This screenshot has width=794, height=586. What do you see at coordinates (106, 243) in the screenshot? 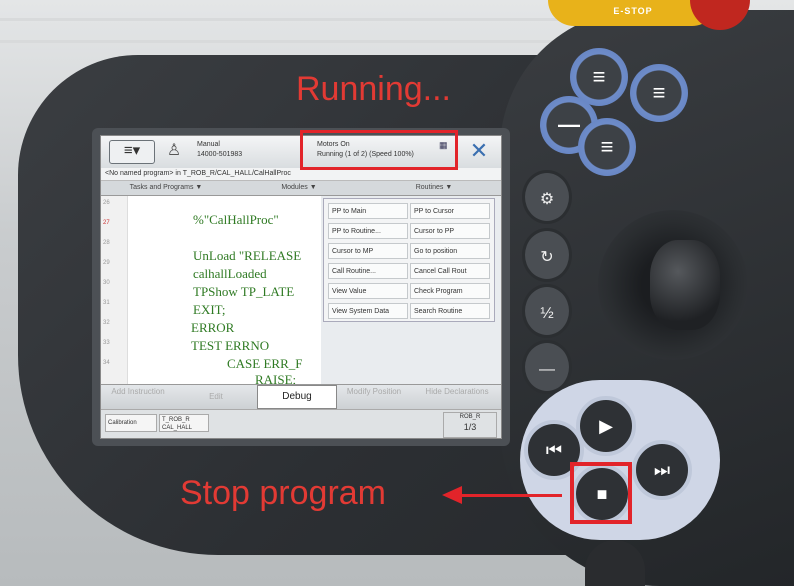
I see `line-number: 28` at bounding box center [106, 243].